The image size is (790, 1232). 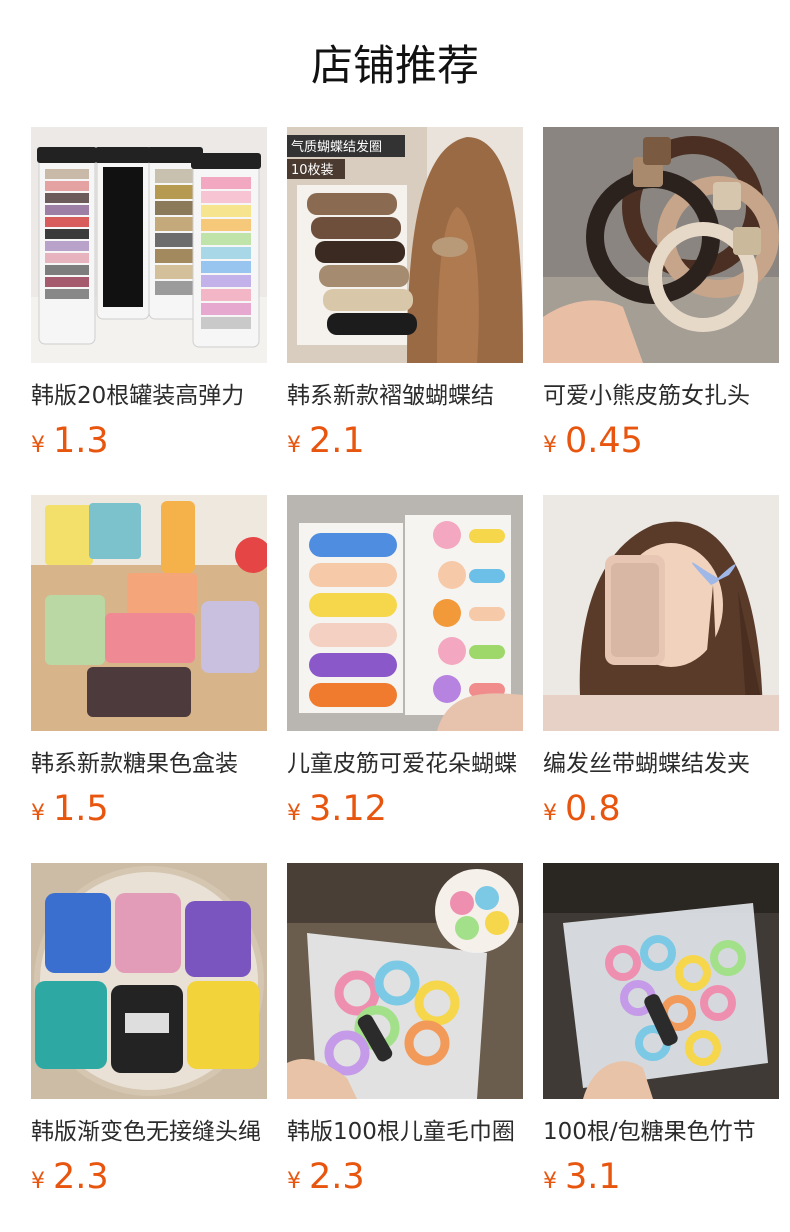 I want to click on product-photo-ribbon-braids-icon, so click(x=661, y=613).